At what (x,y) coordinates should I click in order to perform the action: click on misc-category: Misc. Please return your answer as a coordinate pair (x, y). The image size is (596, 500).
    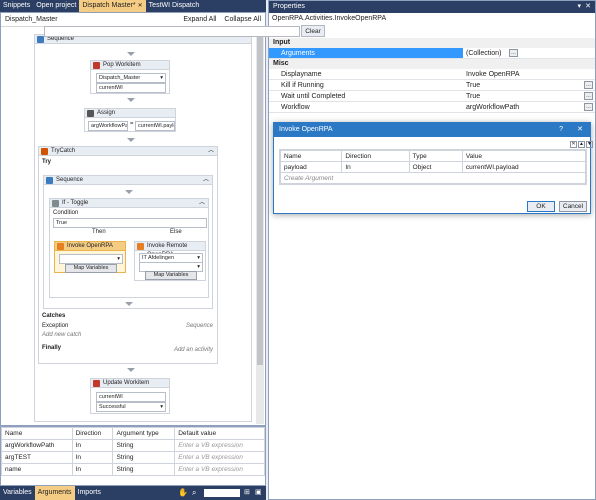
    Looking at the image, I should click on (432, 64).